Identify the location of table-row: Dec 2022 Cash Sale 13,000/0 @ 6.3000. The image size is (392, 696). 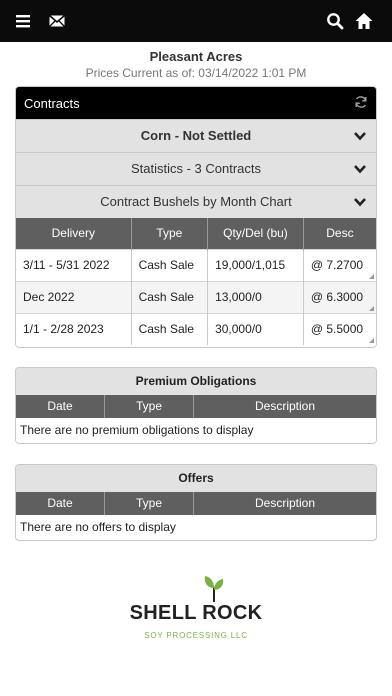
(196, 296).